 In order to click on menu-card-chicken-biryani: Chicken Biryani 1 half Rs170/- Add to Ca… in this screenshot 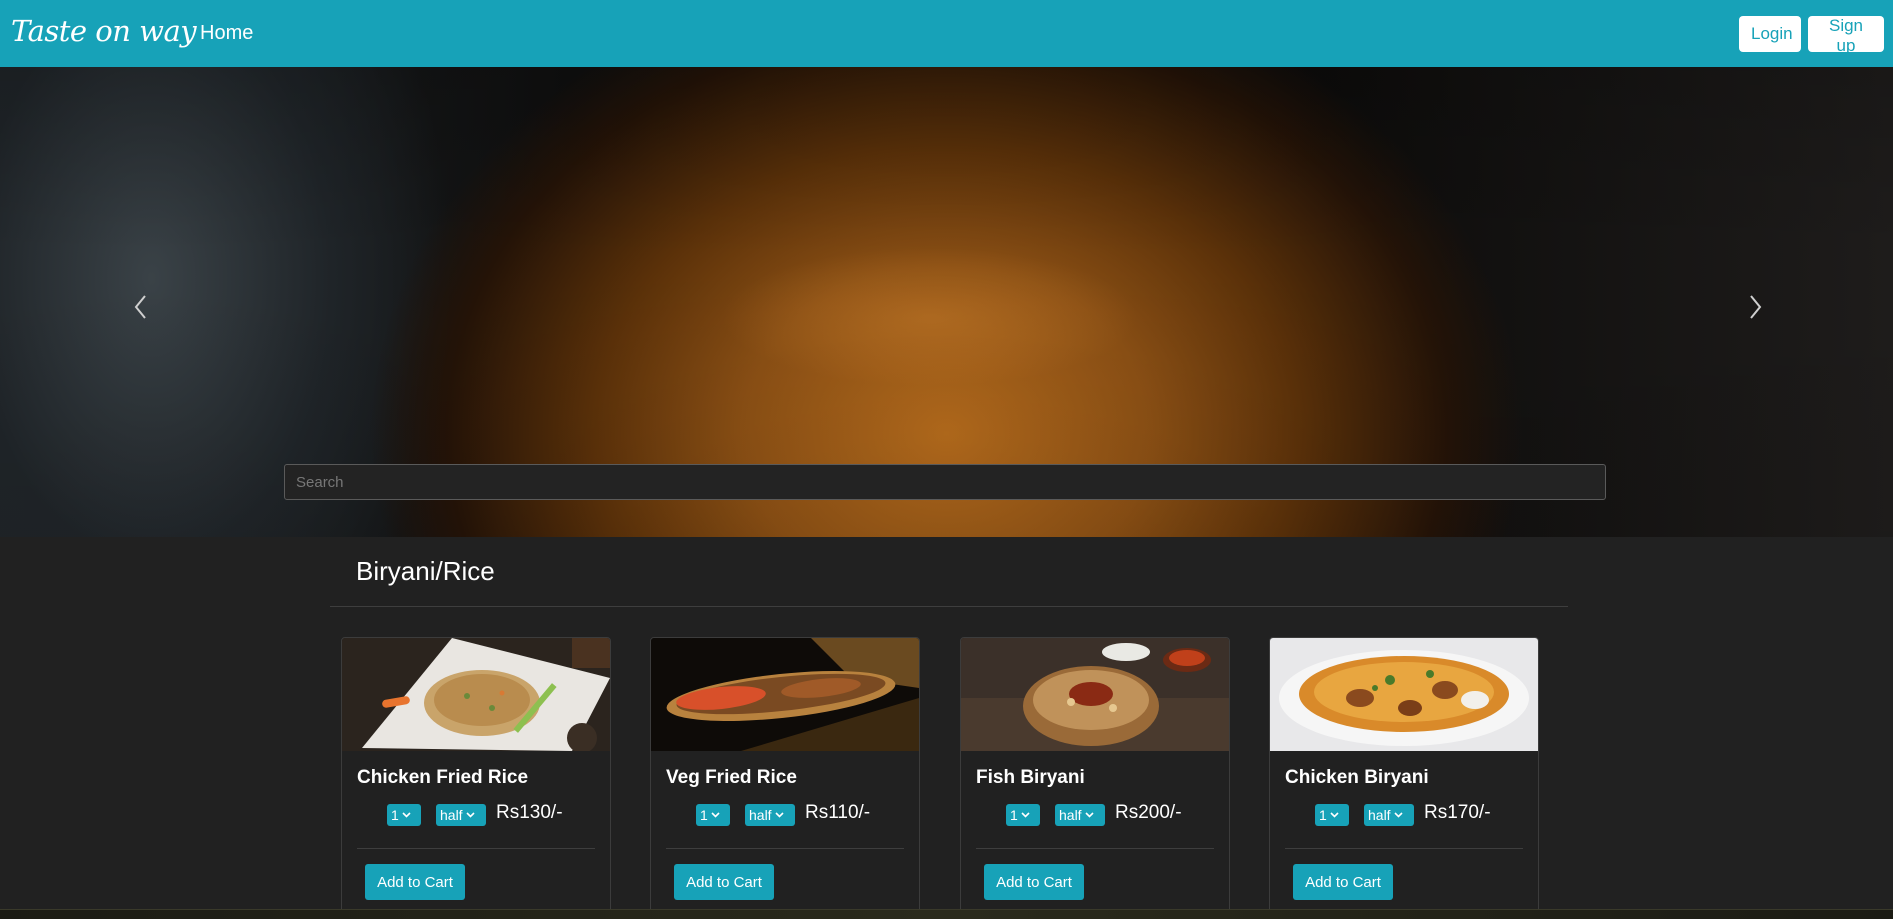, I will do `click(1404, 778)`.